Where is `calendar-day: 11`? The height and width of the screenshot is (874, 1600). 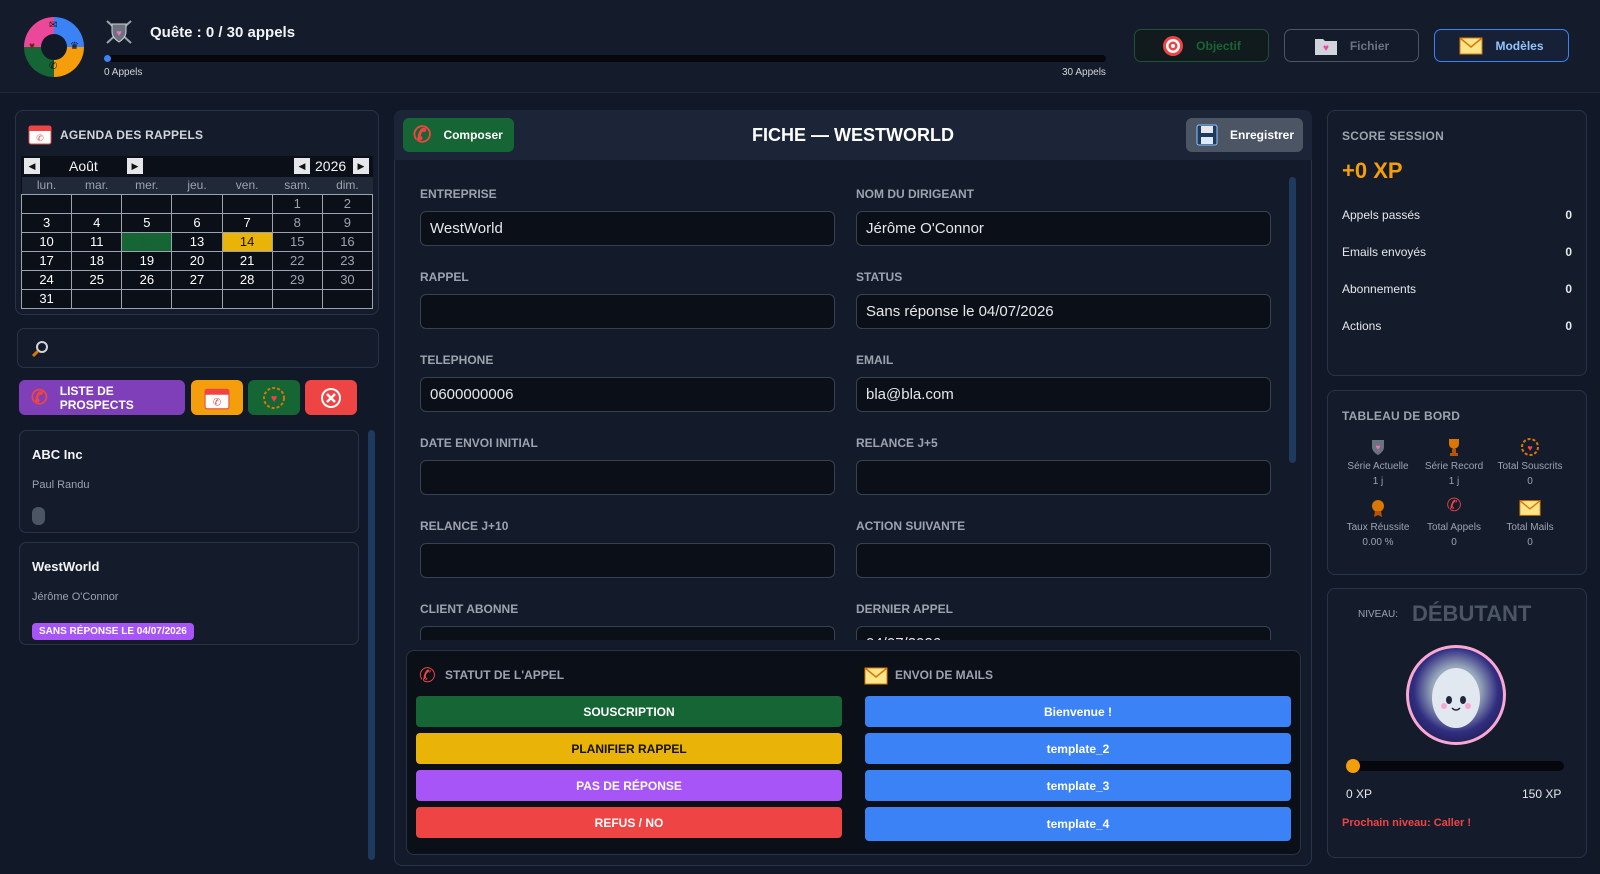 calendar-day: 11 is located at coordinates (97, 241).